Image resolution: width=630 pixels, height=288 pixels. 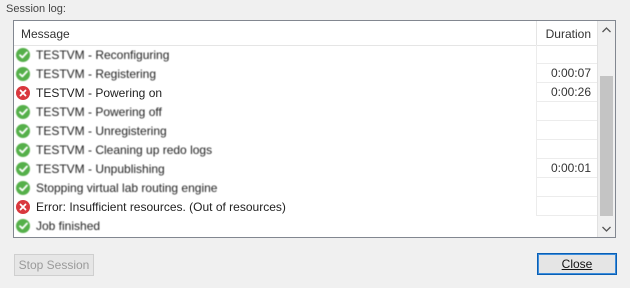 I want to click on message-text: Job finished, so click(x=68, y=225).